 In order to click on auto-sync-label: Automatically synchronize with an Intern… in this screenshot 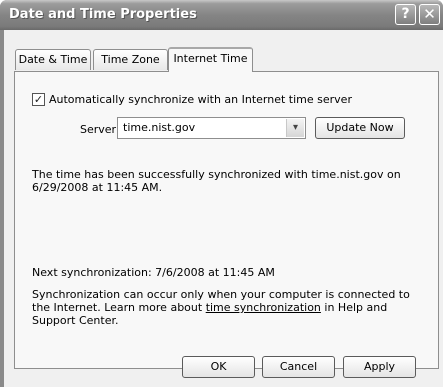, I will do `click(200, 99)`.